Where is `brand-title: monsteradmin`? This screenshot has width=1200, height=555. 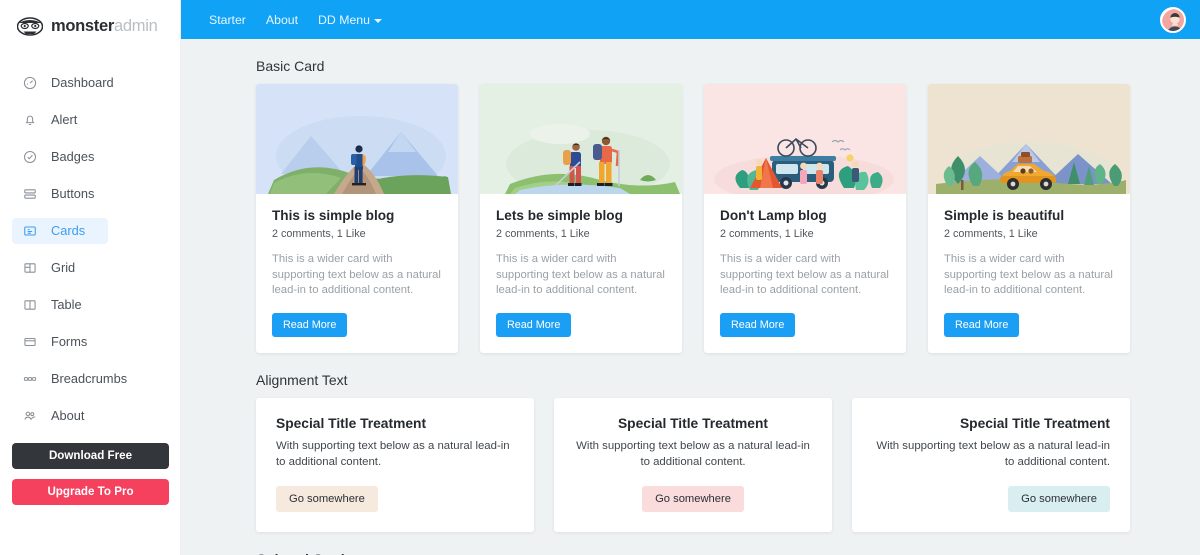
brand-title: monsteradmin is located at coordinates (104, 26).